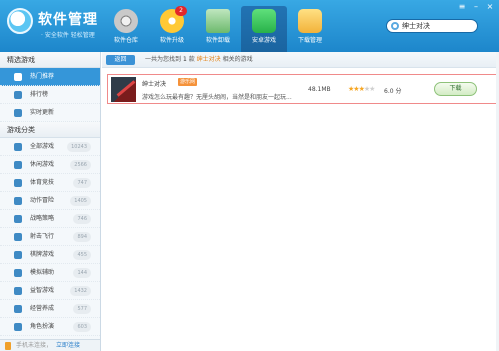 The height and width of the screenshot is (351, 499). I want to click on sidebar-item-hot: 热门推荐, so click(50, 77).